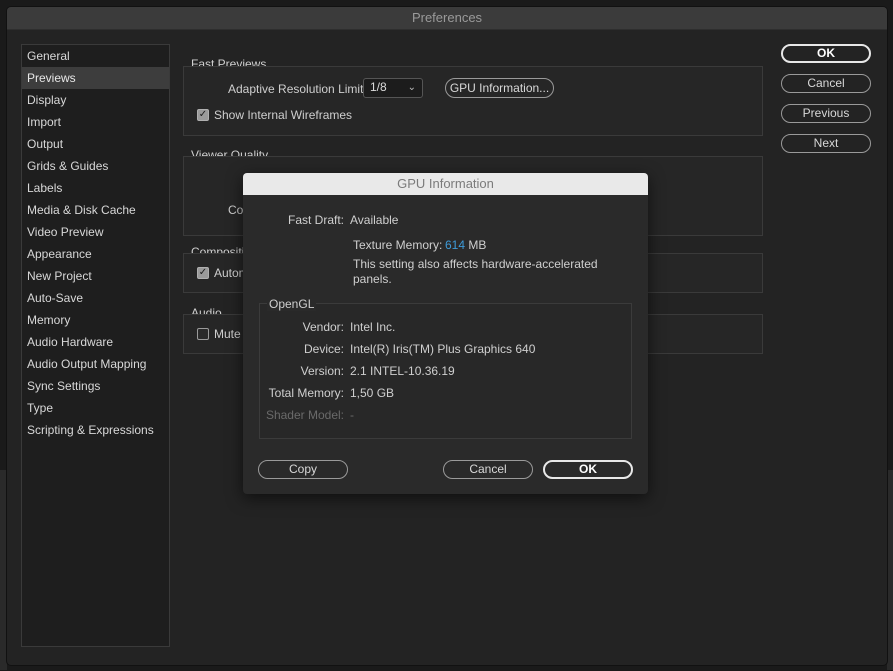 Image resolution: width=893 pixels, height=671 pixels. I want to click on sidebar-item-labels: Labels, so click(95, 188).